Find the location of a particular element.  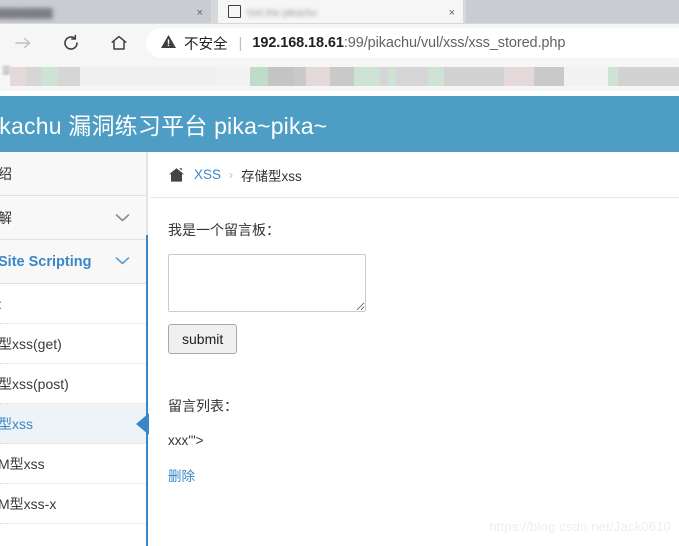

home-button is located at coordinates (119, 43).